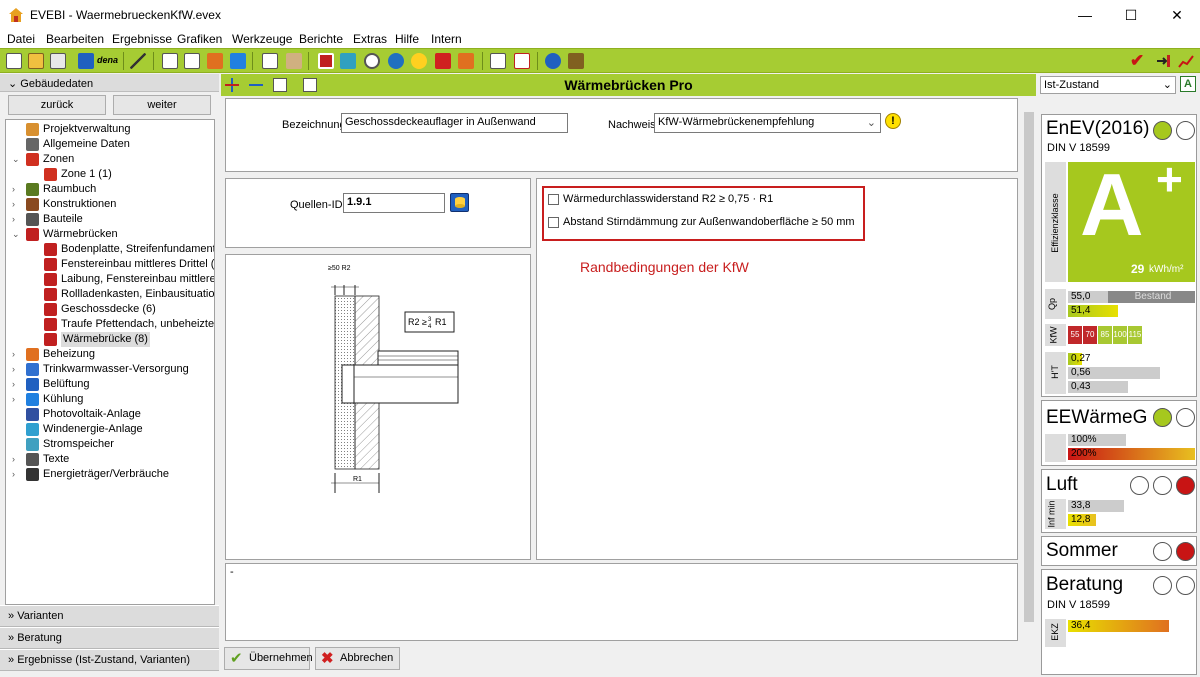  I want to click on document-icon, so click(170, 61).